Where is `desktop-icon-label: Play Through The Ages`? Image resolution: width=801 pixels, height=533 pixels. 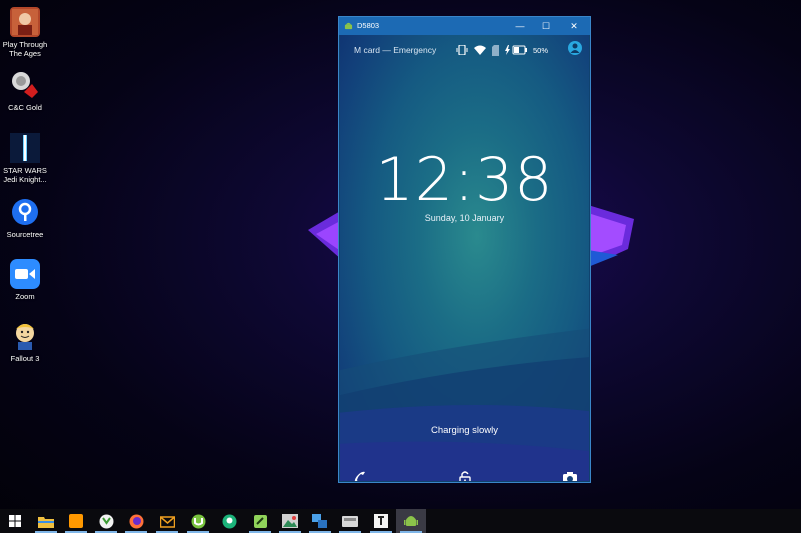 desktop-icon-label: Play Through The Ages is located at coordinates (25, 49).